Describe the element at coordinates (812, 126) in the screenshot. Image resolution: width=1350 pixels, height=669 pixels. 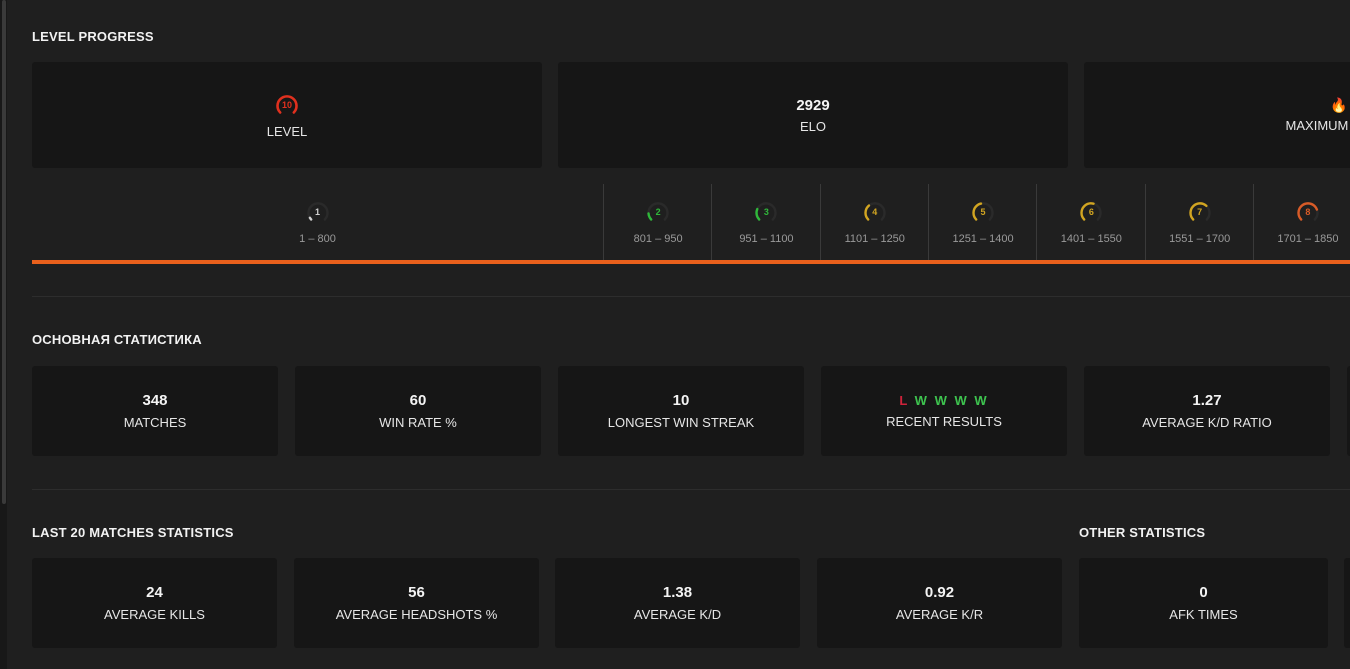
I see `elo-label: ELO` at that location.